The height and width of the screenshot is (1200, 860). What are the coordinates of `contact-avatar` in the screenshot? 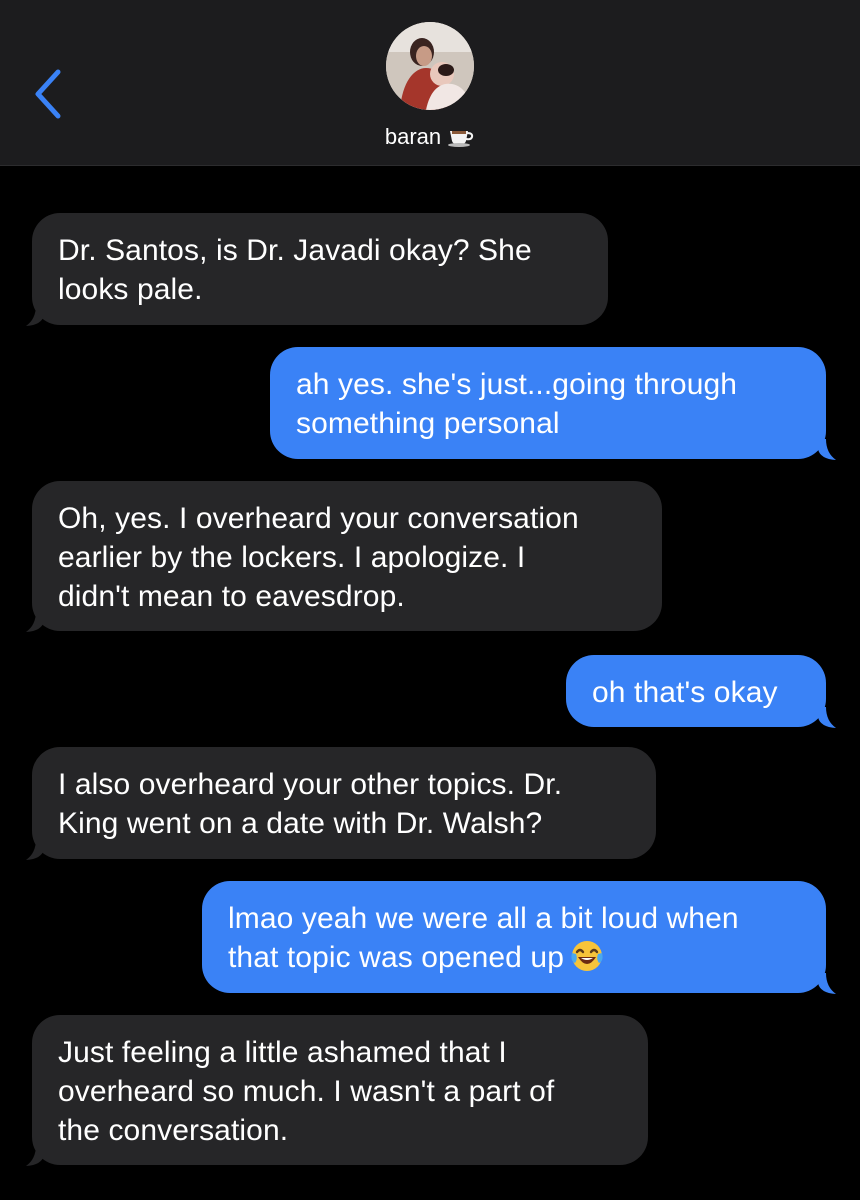 It's located at (430, 66).